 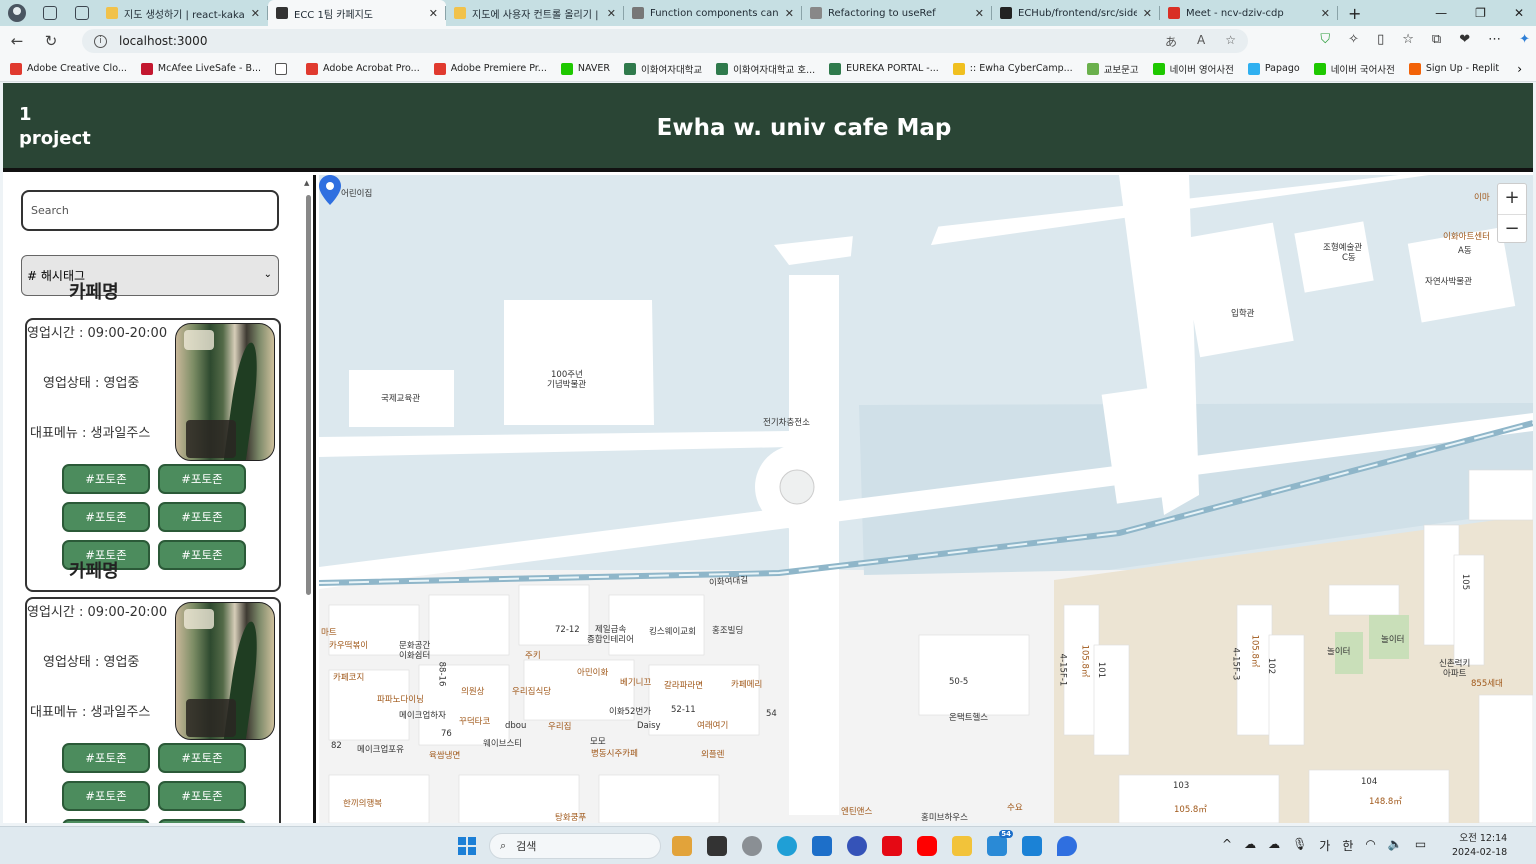 What do you see at coordinates (771, 714) in the screenshot?
I see `map-label: 54` at bounding box center [771, 714].